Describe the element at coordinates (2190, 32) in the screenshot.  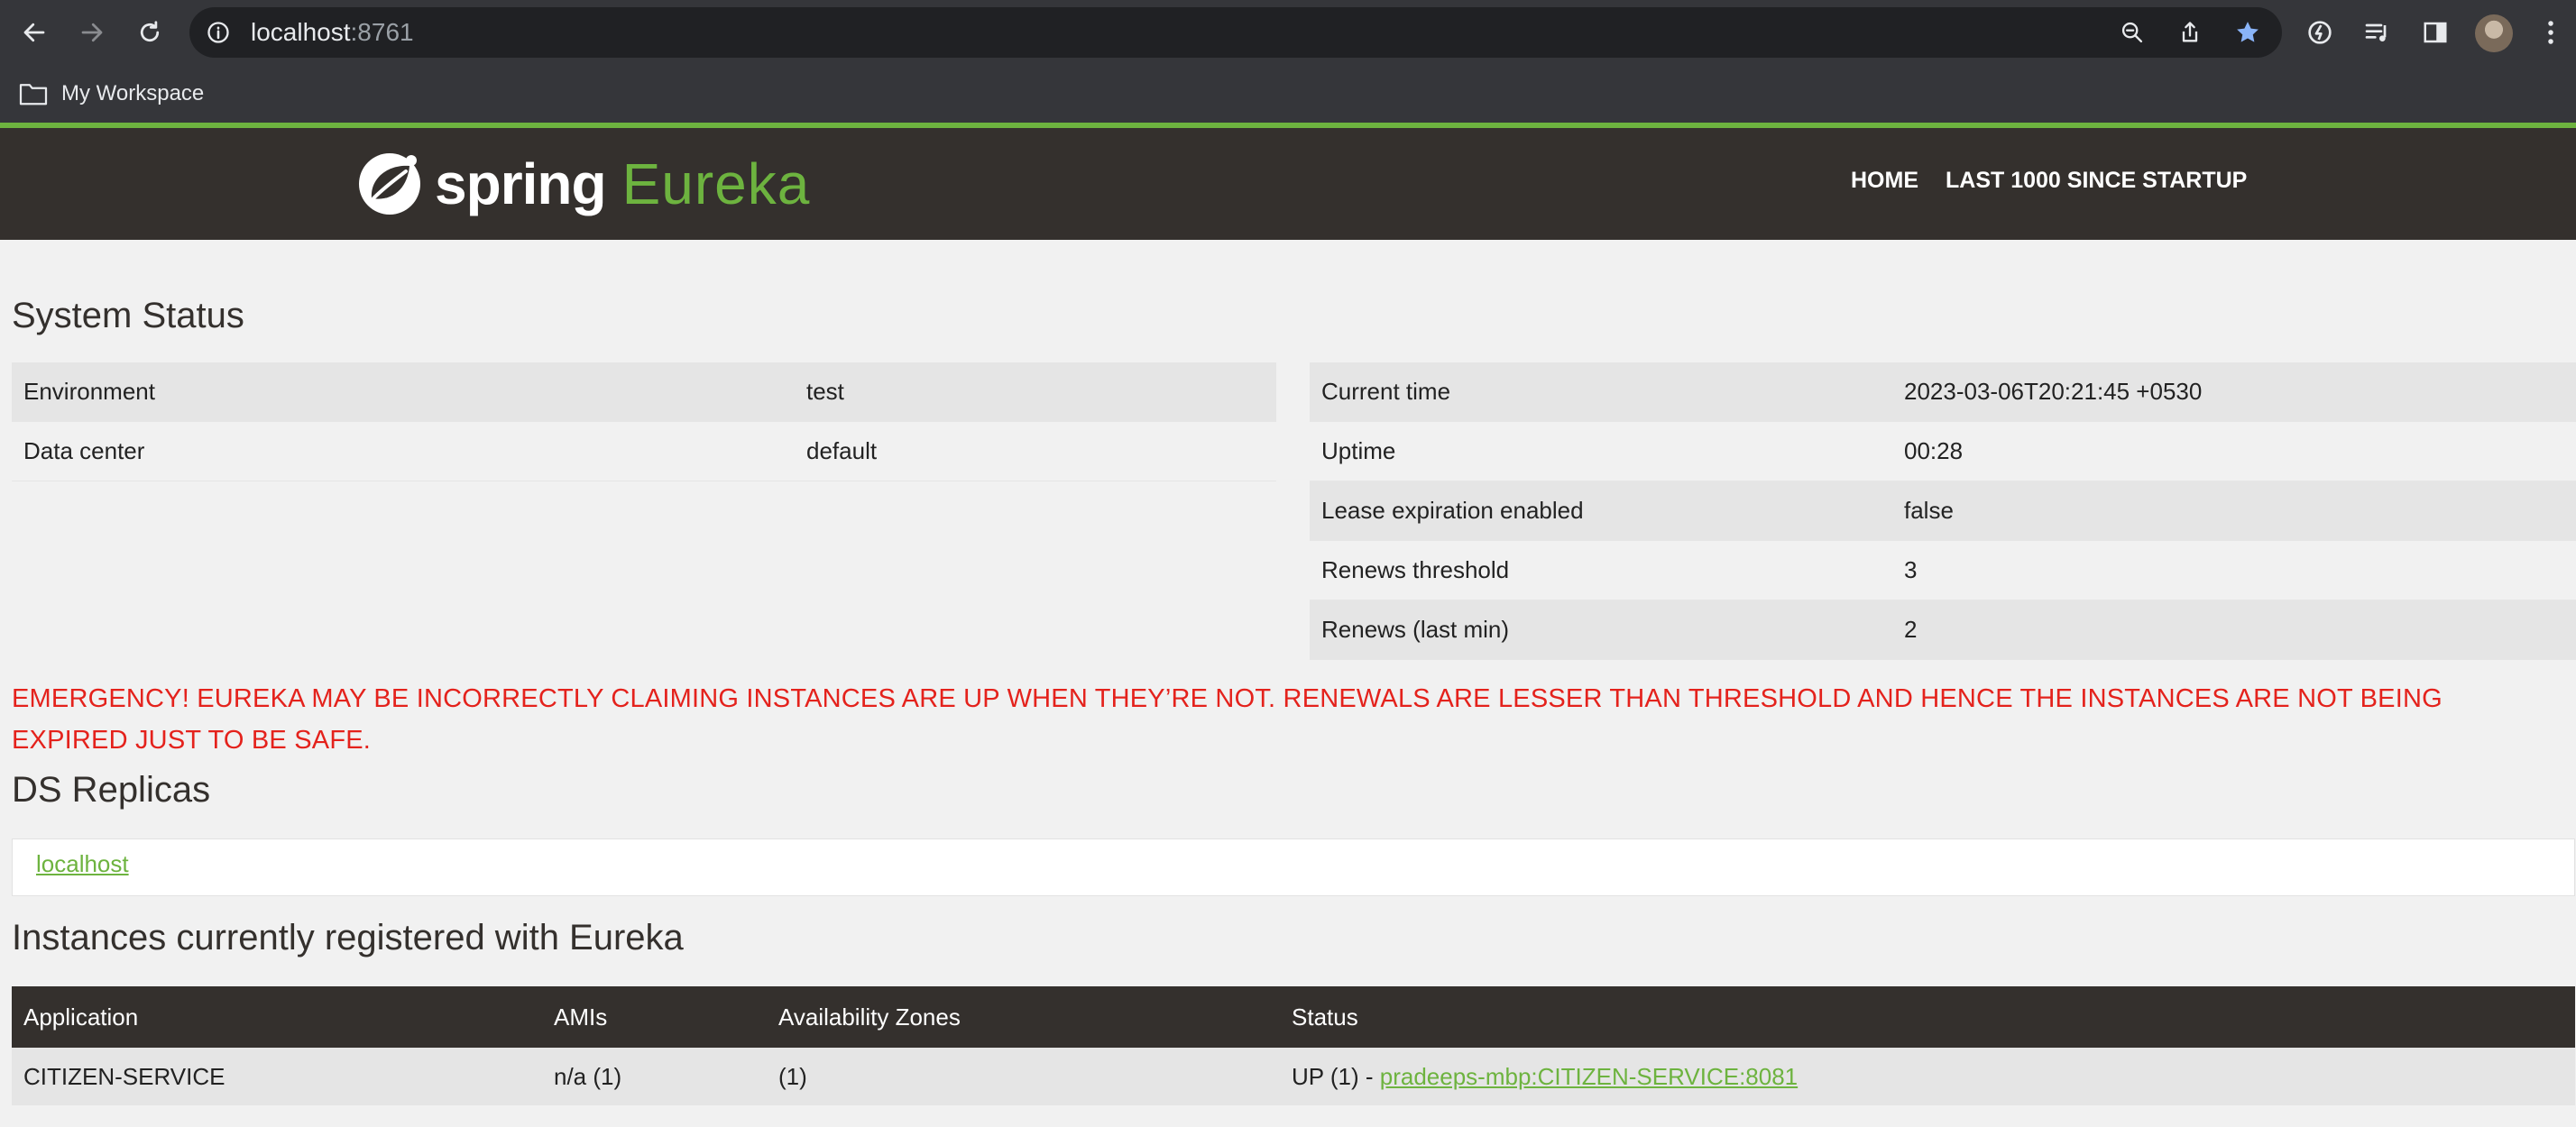
I see `share-icon` at that location.